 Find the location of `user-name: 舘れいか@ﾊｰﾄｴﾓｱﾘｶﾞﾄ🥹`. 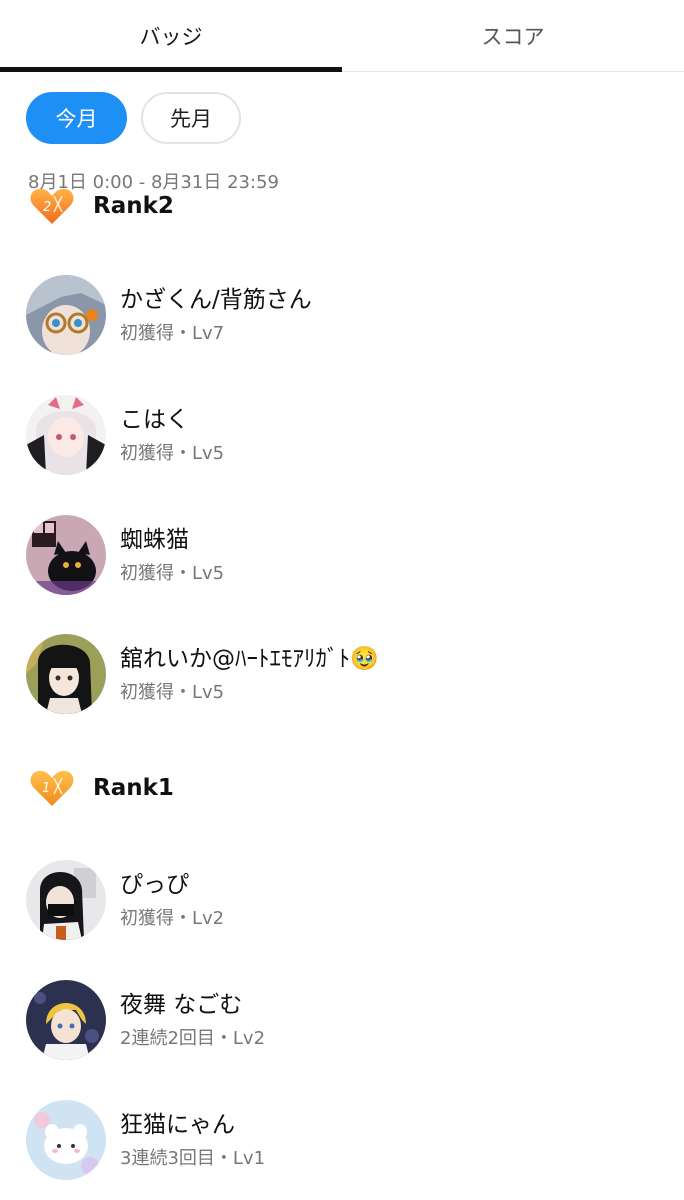

user-name: 舘れいか@ﾊｰﾄｴﾓｱﾘｶﾞﾄ🥹 is located at coordinates (249, 659).